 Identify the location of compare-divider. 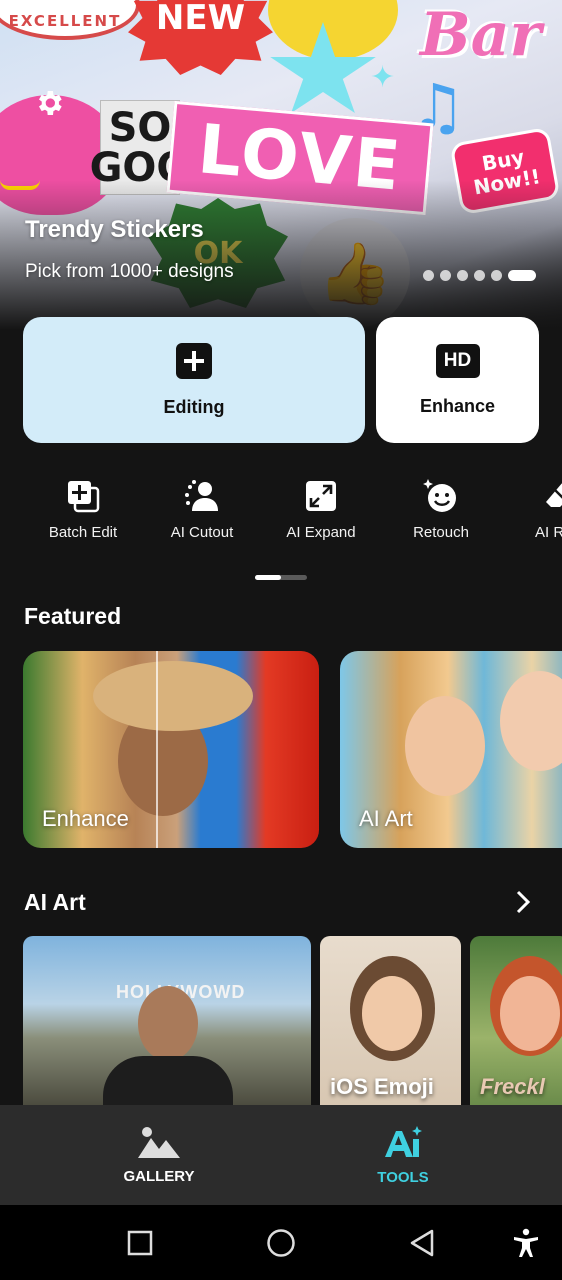
(157, 749).